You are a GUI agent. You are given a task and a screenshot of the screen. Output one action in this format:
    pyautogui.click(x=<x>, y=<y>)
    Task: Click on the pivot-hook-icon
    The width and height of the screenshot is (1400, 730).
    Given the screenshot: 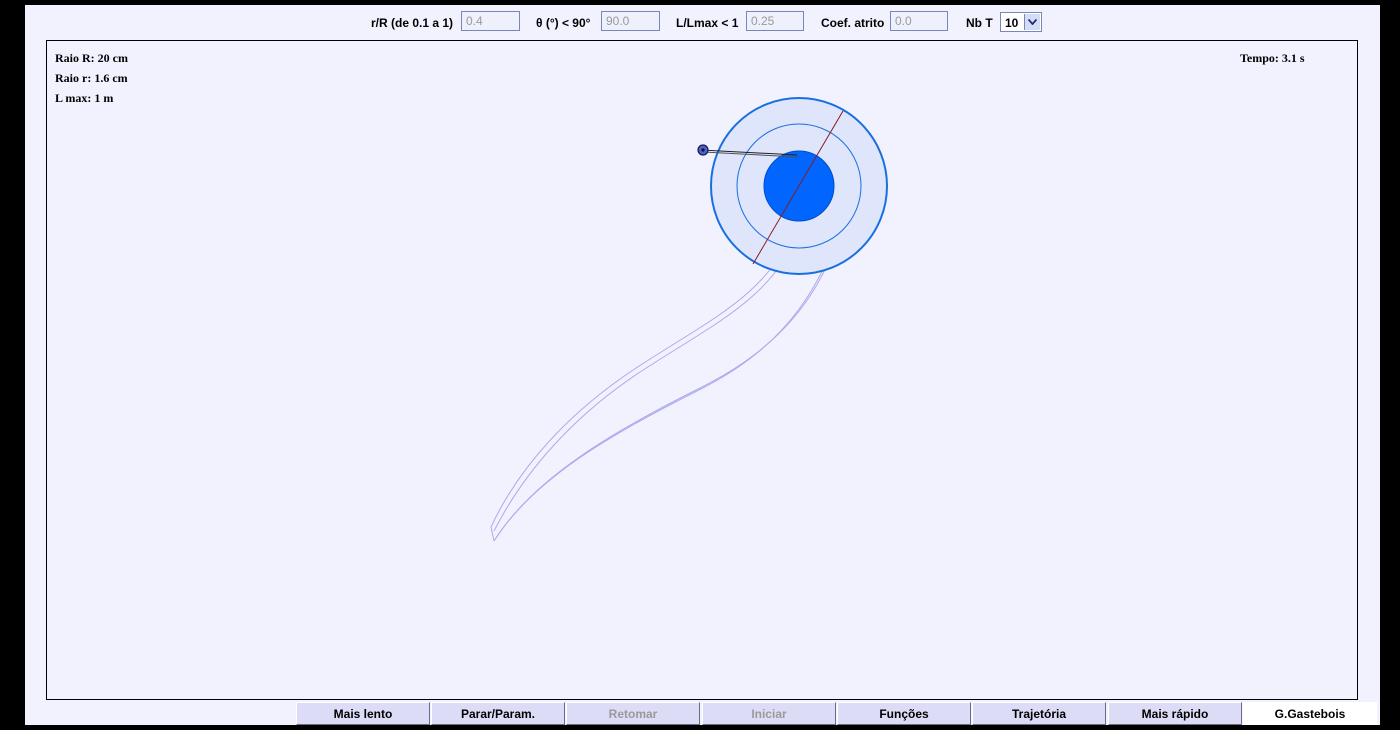 What is the action you would take?
    pyautogui.click(x=703, y=150)
    